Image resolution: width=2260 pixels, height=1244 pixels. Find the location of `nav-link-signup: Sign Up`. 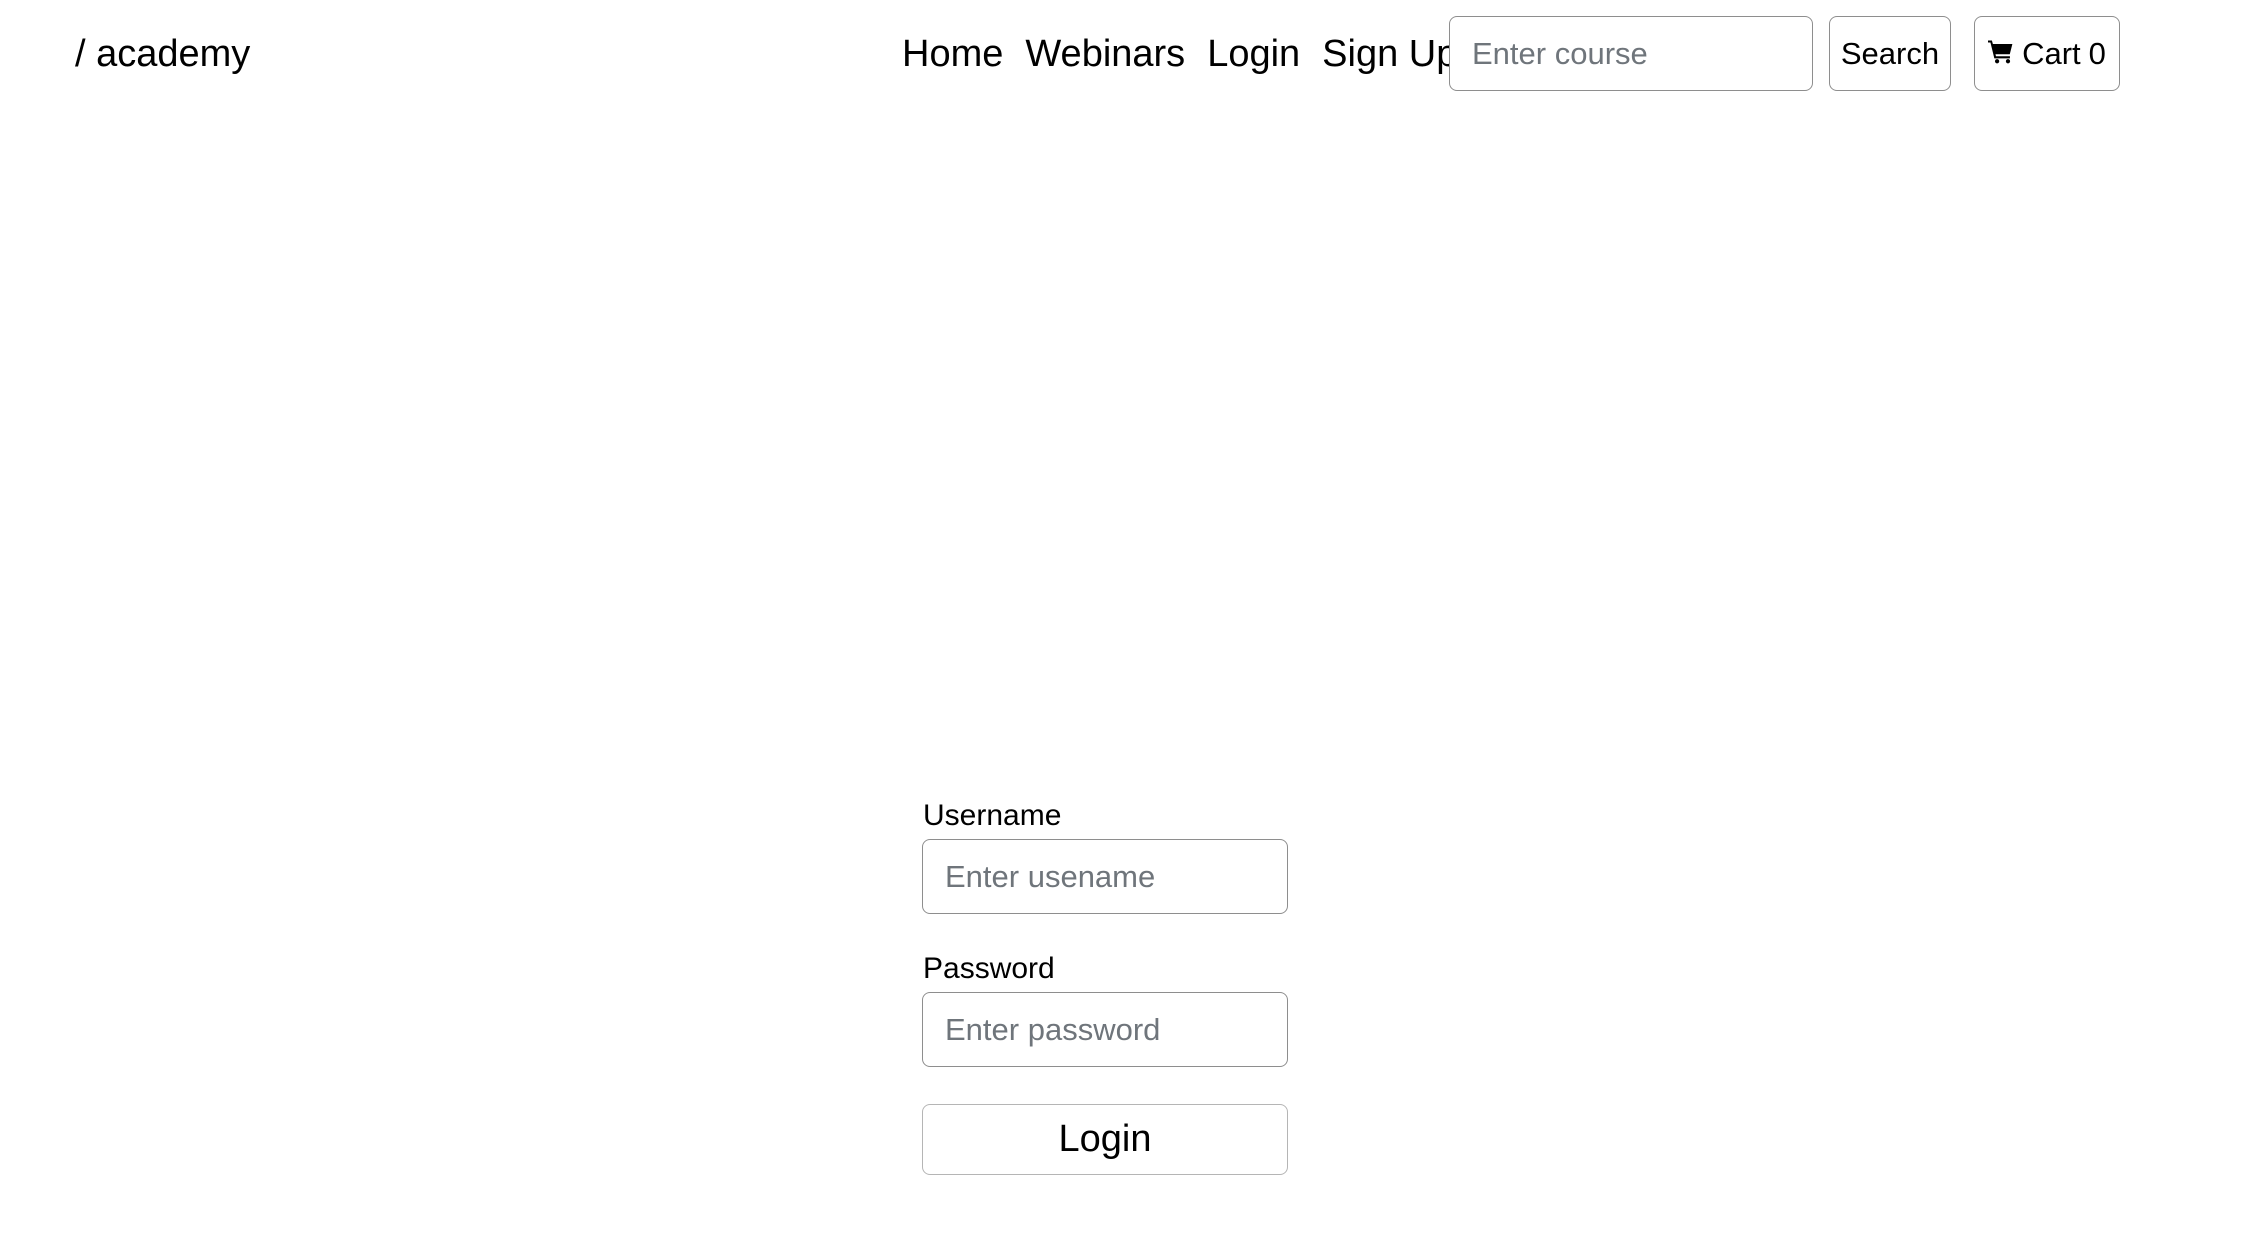

nav-link-signup: Sign Up is located at coordinates (1389, 54).